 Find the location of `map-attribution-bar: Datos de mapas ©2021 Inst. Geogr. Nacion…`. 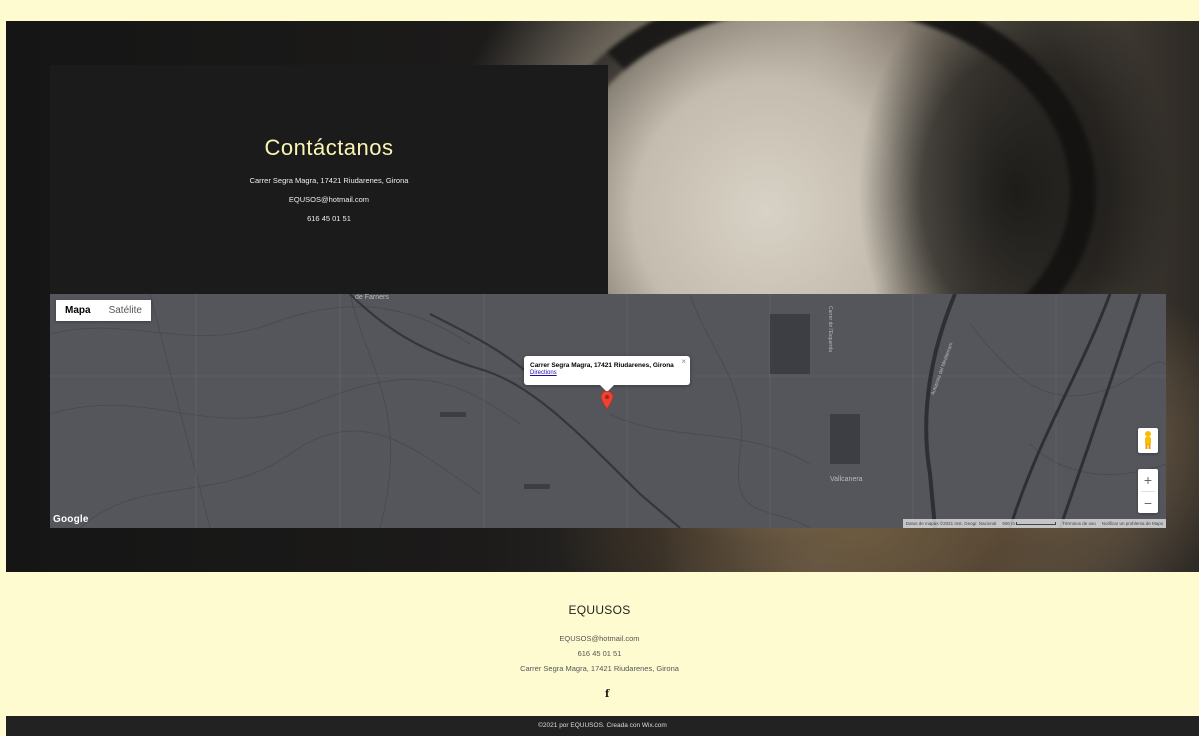

map-attribution-bar: Datos de mapas ©2021 Inst. Geogr. Nacion… is located at coordinates (1034, 523).